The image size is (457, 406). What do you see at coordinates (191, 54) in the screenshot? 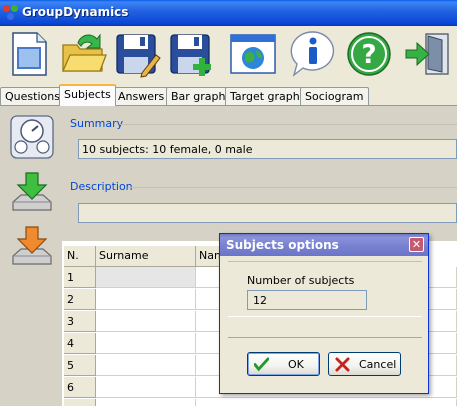
I see `save-add-icon` at bounding box center [191, 54].